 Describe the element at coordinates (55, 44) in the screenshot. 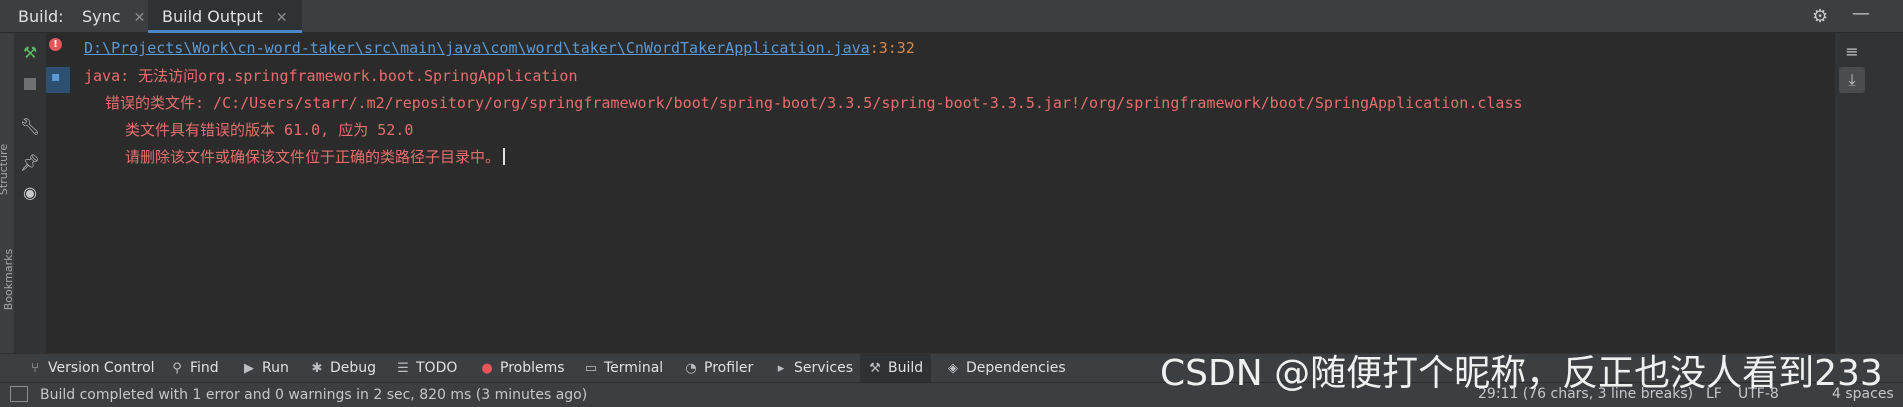

I see `error-icon: !` at that location.